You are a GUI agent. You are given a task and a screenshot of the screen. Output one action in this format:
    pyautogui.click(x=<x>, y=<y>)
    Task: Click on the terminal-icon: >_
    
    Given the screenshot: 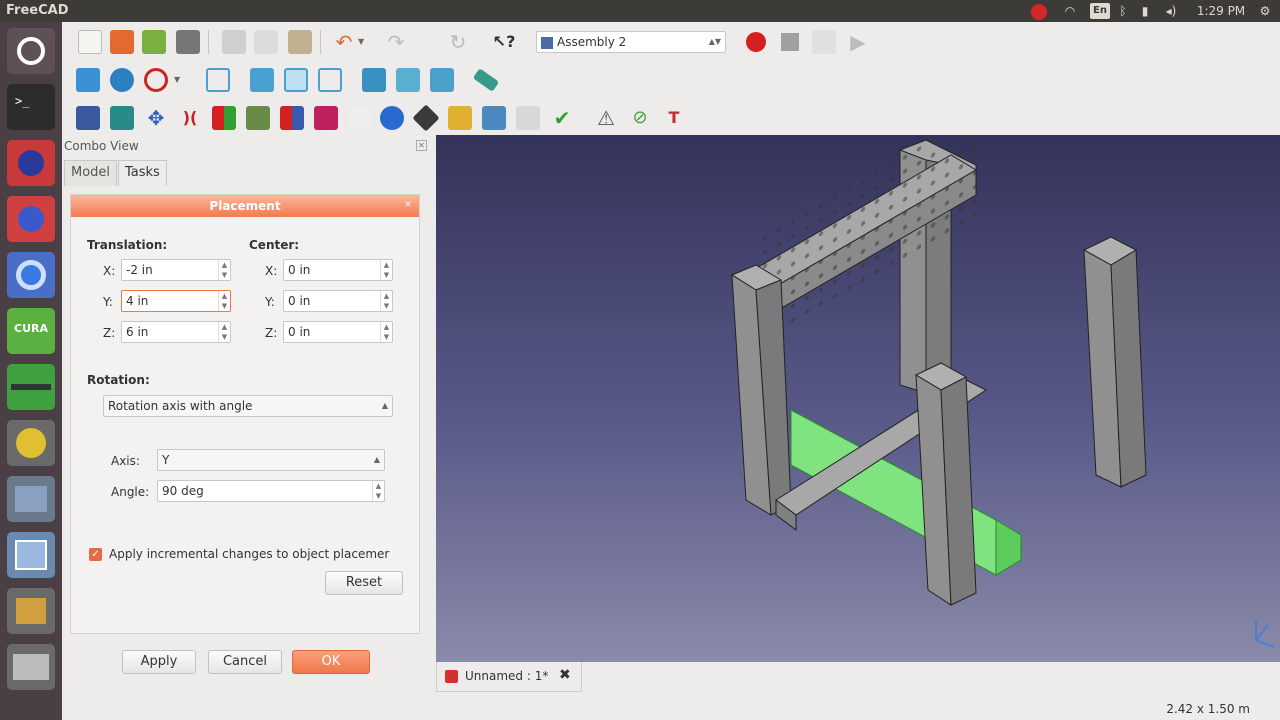 What is the action you would take?
    pyautogui.click(x=31, y=107)
    